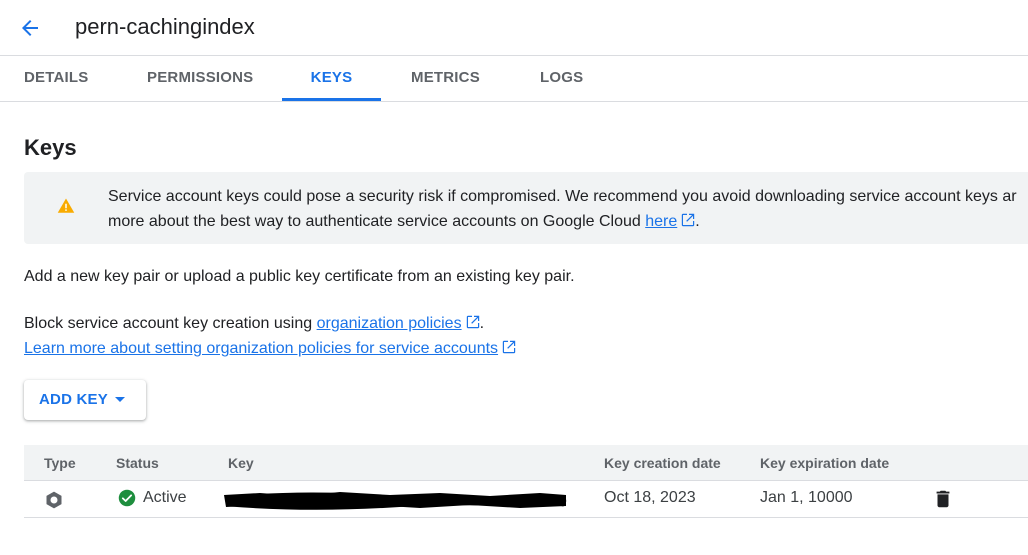  Describe the element at coordinates (395, 501) in the screenshot. I see `redacted-key-id` at that location.